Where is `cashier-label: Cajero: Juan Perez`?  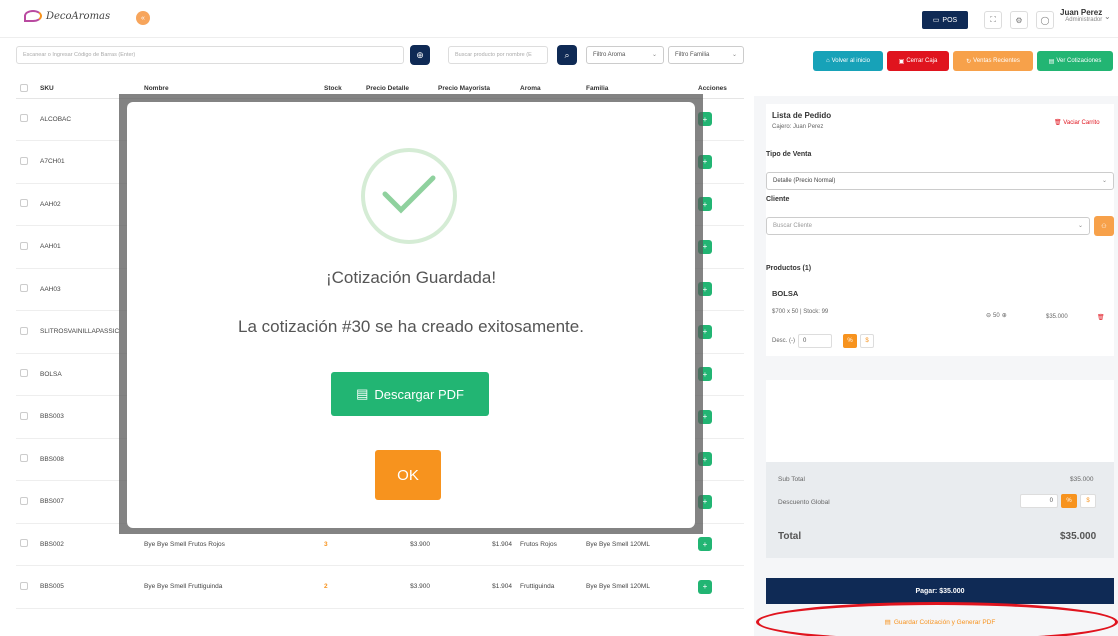
cashier-label: Cajero: Juan Perez is located at coordinates (798, 127).